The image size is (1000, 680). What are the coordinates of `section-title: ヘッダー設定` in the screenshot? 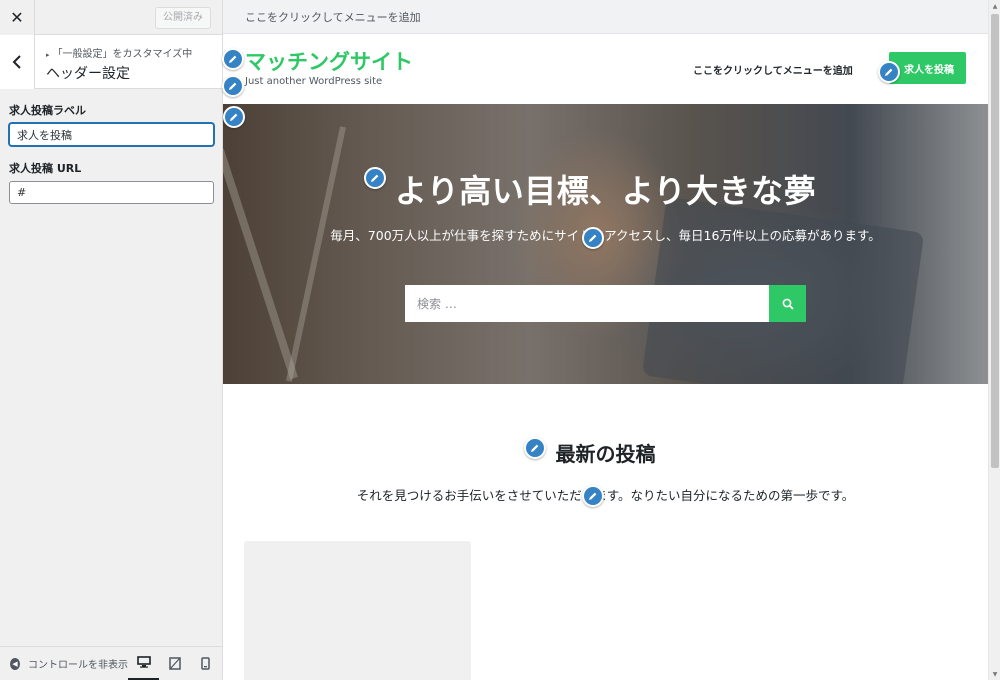 It's located at (88, 74).